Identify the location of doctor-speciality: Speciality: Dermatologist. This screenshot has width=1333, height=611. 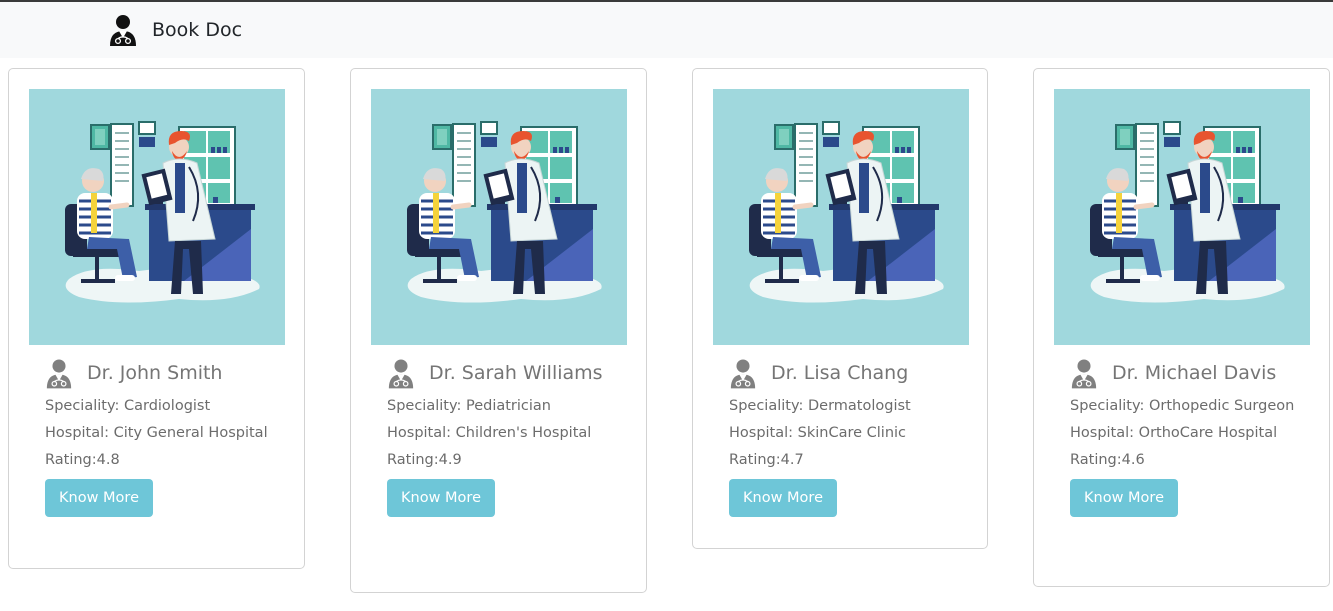
(820, 406).